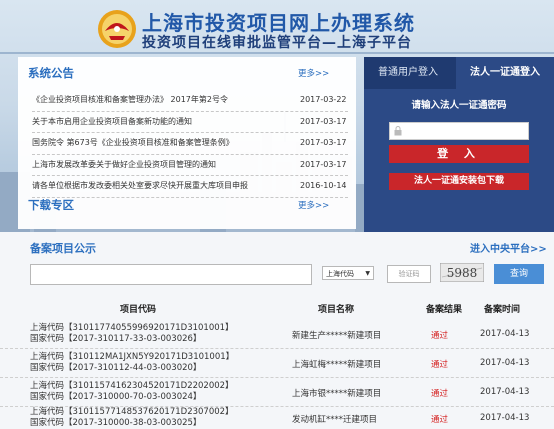 This screenshot has height=429, width=554. I want to click on project-name: 发动机缸****迁建项目, so click(335, 420).